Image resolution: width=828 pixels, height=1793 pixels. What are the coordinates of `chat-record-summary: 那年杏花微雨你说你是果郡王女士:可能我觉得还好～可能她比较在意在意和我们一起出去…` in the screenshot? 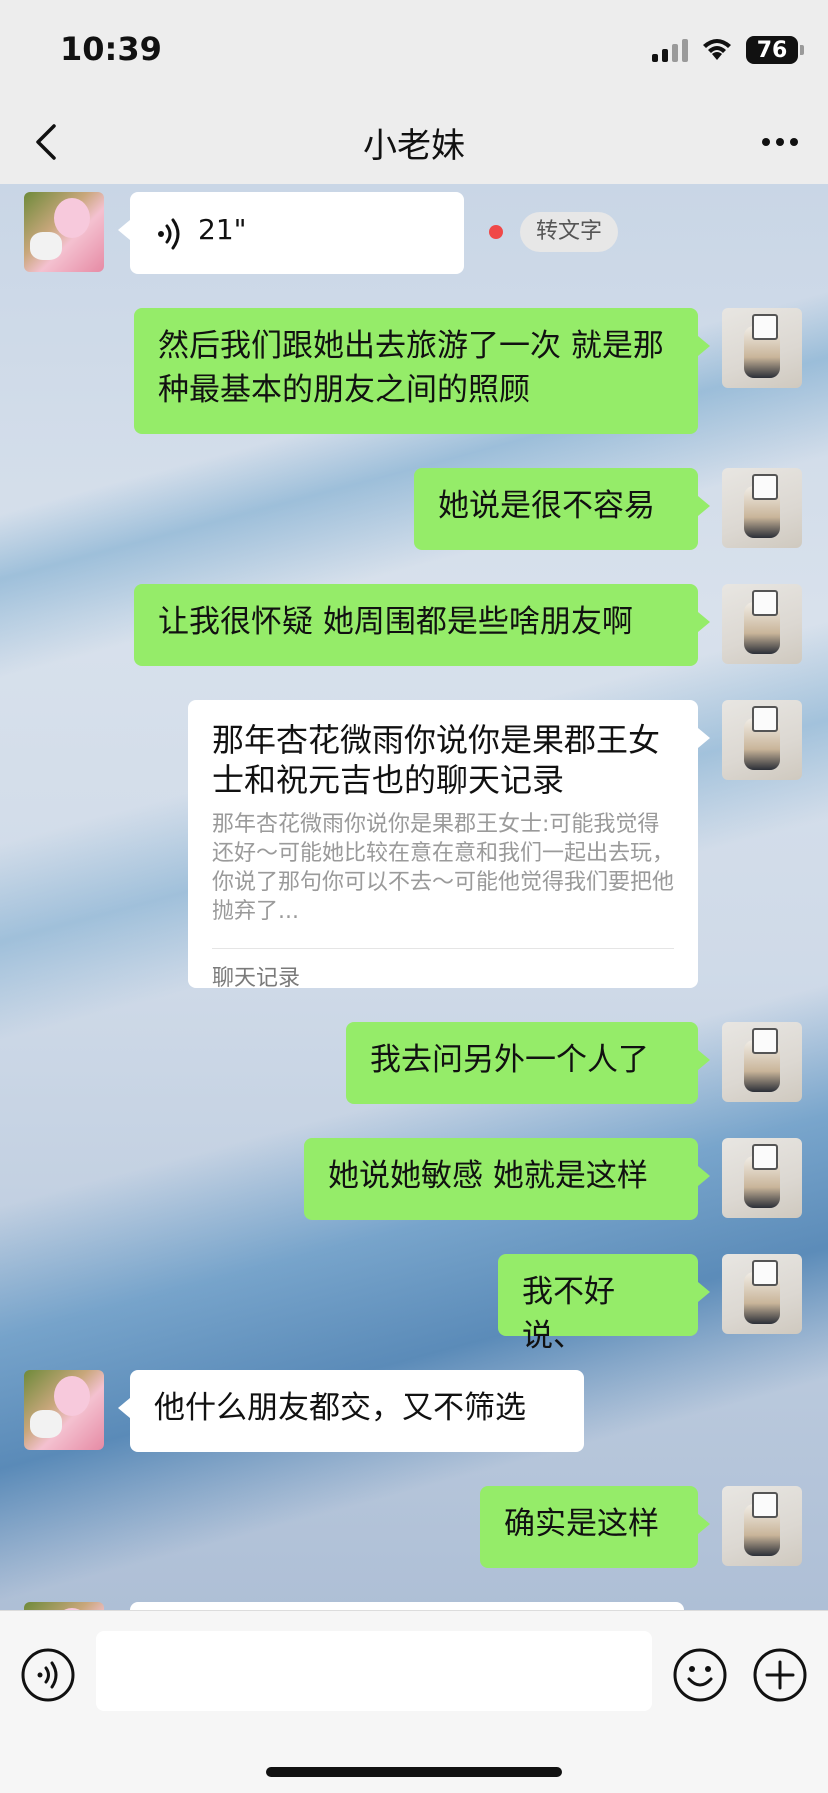 It's located at (443, 868).